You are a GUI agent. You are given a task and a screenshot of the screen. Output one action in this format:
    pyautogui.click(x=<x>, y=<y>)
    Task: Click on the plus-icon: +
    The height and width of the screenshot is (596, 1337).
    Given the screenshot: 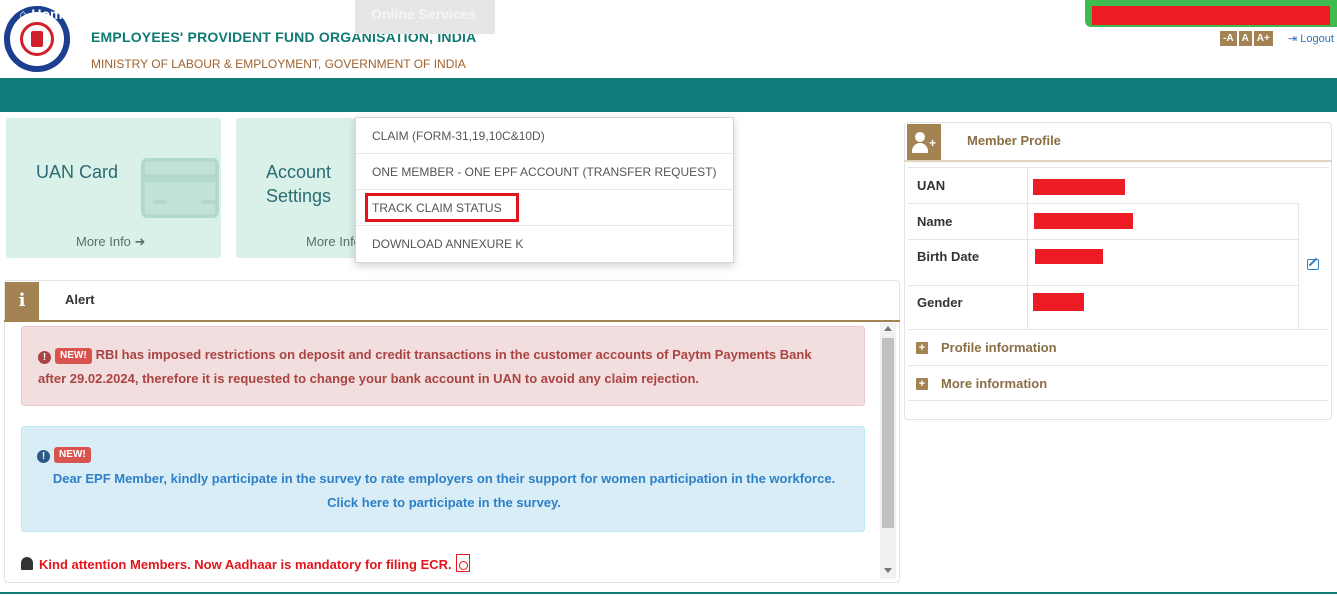 What is the action you would take?
    pyautogui.click(x=933, y=143)
    